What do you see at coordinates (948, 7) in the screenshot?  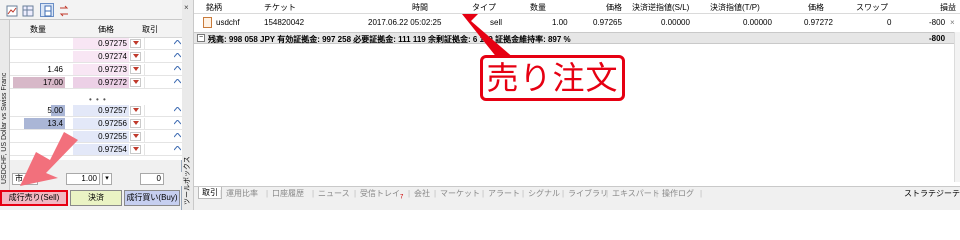 I see `col-profit: 損益` at bounding box center [948, 7].